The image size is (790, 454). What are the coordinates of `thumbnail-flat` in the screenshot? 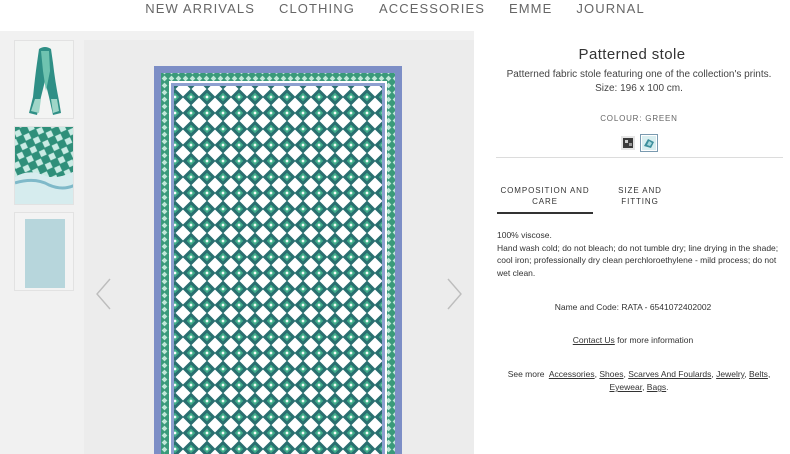 It's located at (44, 251).